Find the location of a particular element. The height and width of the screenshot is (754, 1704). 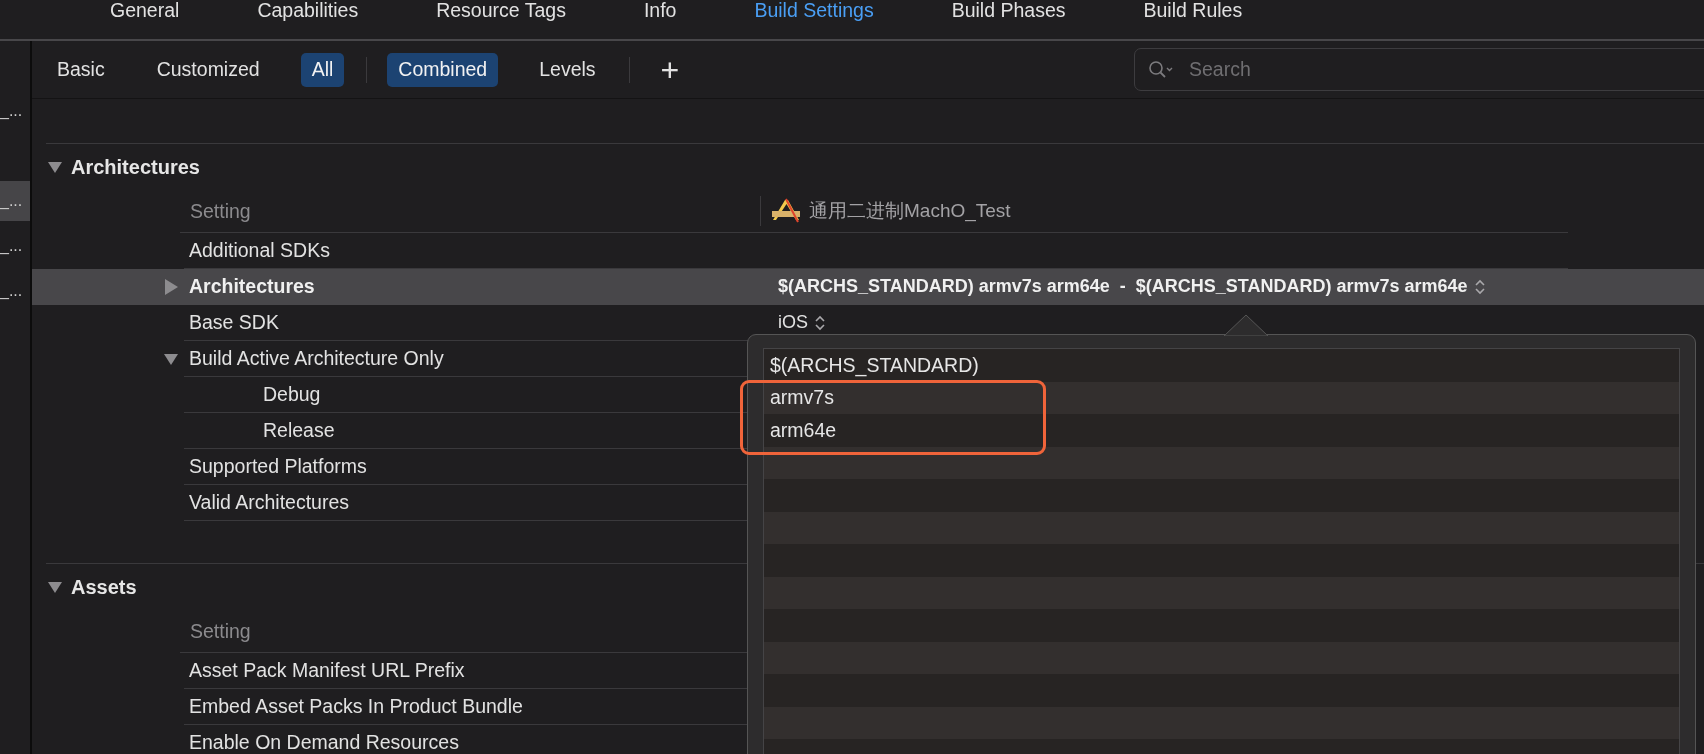

ruler-pencil-icon is located at coordinates (786, 211).